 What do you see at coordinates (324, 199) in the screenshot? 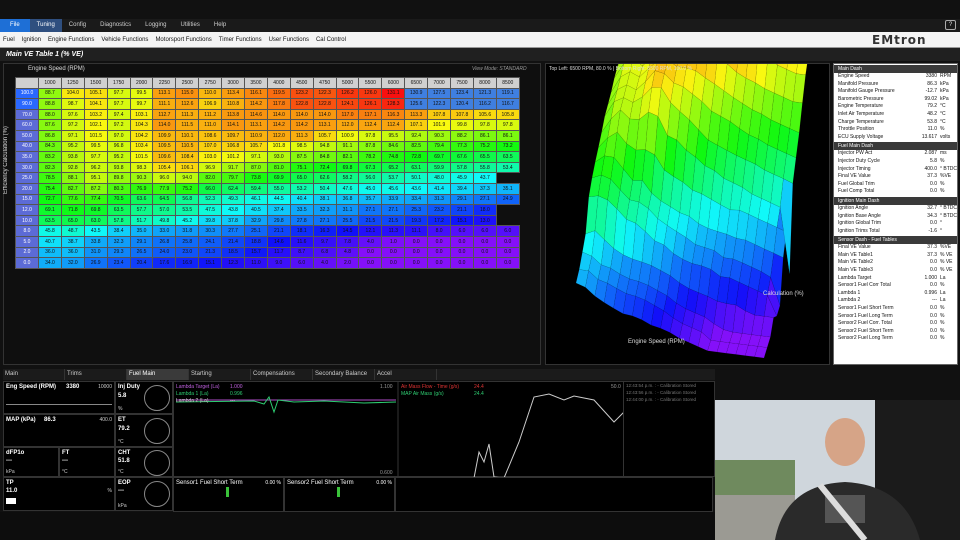
I see `table-cell: 38.1` at bounding box center [324, 199].